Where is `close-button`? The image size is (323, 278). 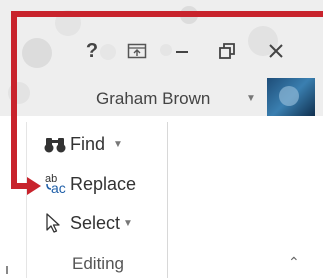 close-button is located at coordinates (276, 51).